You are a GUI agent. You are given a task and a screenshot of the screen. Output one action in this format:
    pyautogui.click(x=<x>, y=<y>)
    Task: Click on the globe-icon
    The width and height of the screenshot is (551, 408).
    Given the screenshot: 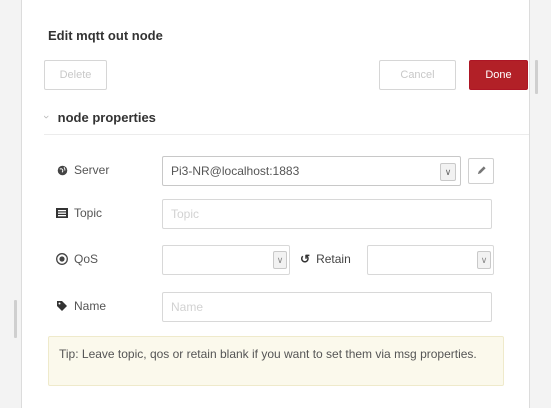 What is the action you would take?
    pyautogui.click(x=62, y=170)
    